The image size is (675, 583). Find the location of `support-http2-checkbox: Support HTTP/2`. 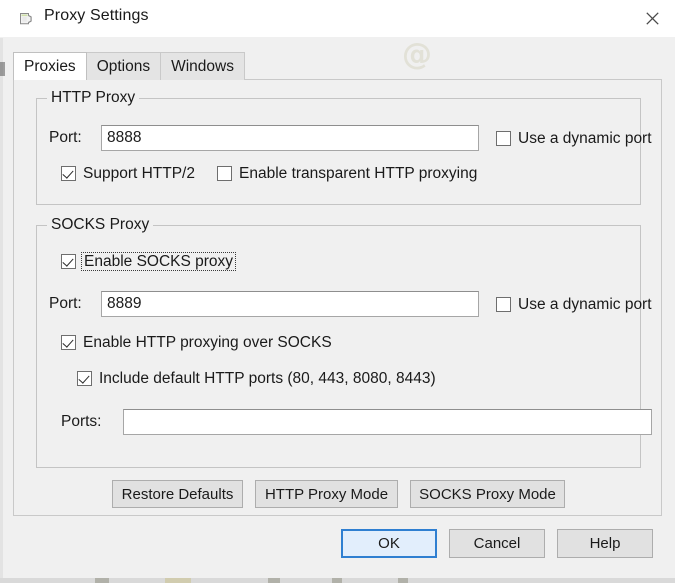

support-http2-checkbox: Support HTTP/2 is located at coordinates (128, 173).